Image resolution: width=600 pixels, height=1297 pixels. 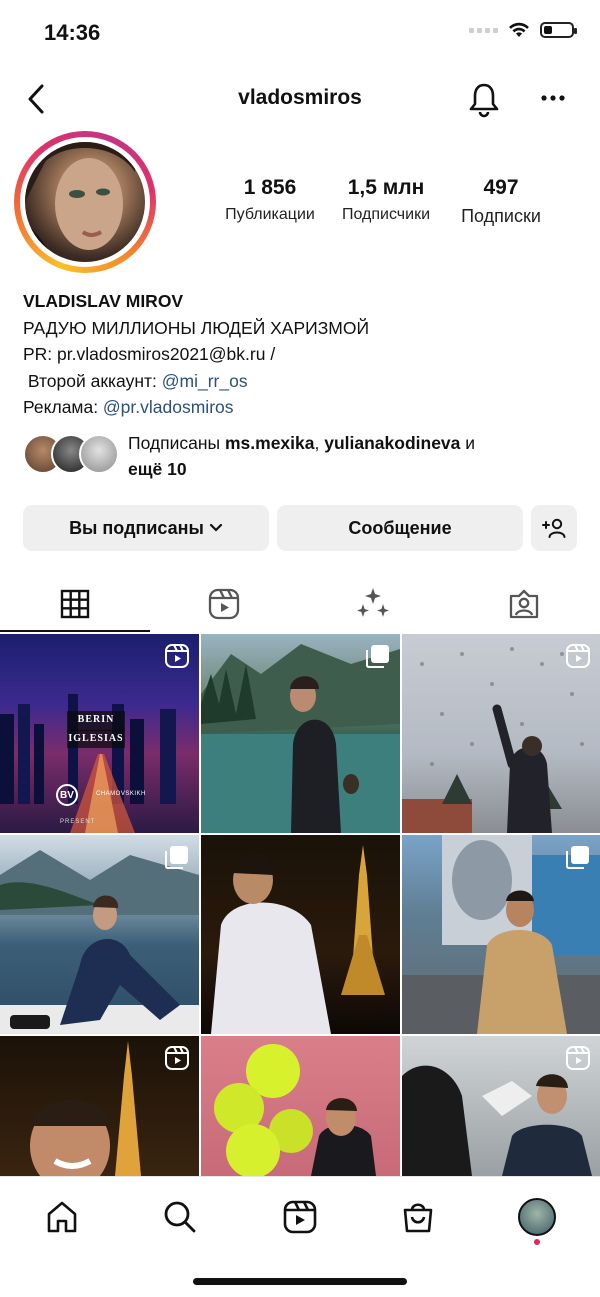 I want to click on stat-posts: 1 856 Публикации, so click(x=270, y=200).